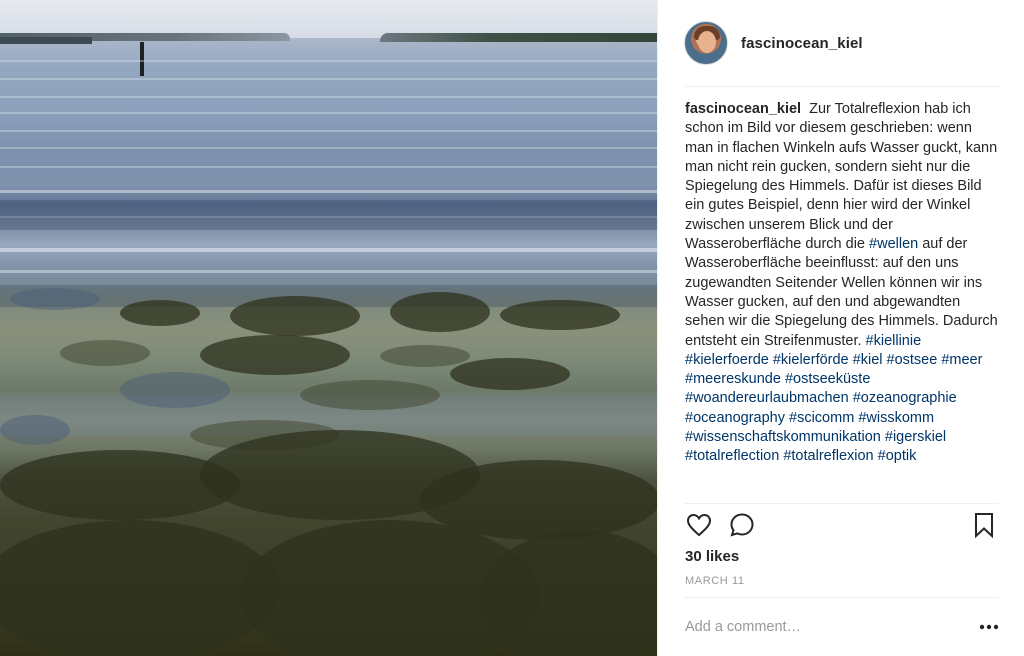 This screenshot has width=1024, height=656. What do you see at coordinates (912, 360) in the screenshot?
I see `hashtag-link: #ostsee` at bounding box center [912, 360].